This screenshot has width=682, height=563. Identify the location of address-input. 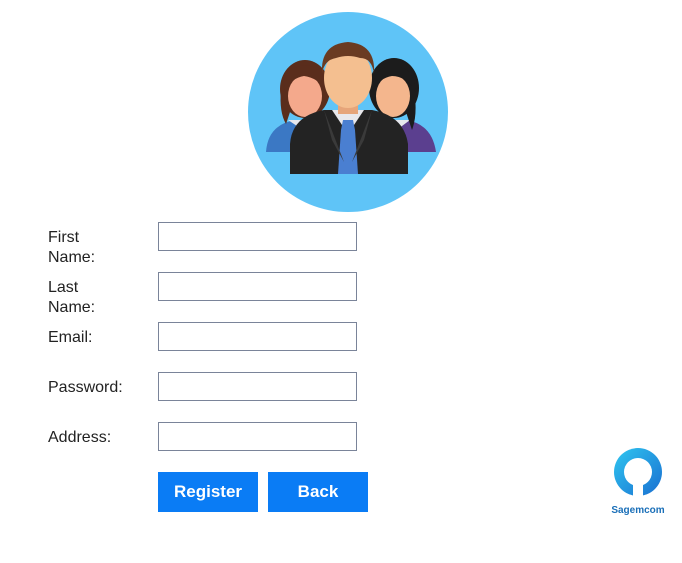
(257, 436).